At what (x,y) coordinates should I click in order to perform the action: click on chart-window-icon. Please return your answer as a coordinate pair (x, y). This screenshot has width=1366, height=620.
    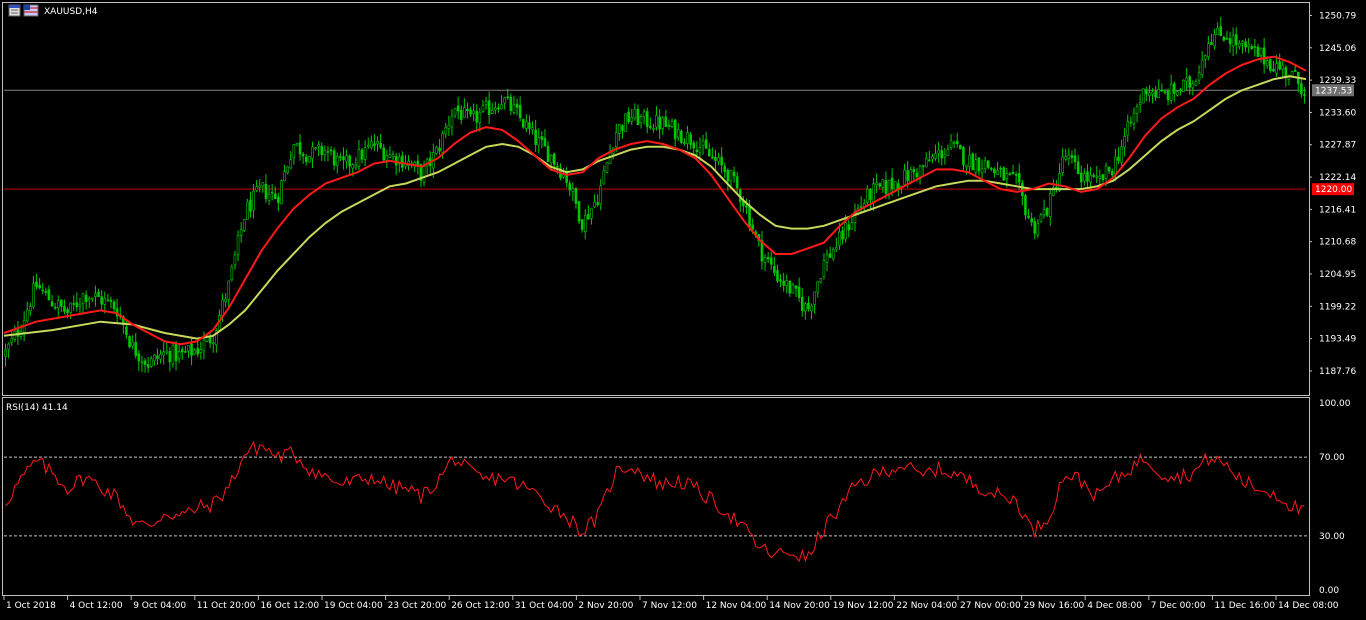
    Looking at the image, I should click on (14, 10).